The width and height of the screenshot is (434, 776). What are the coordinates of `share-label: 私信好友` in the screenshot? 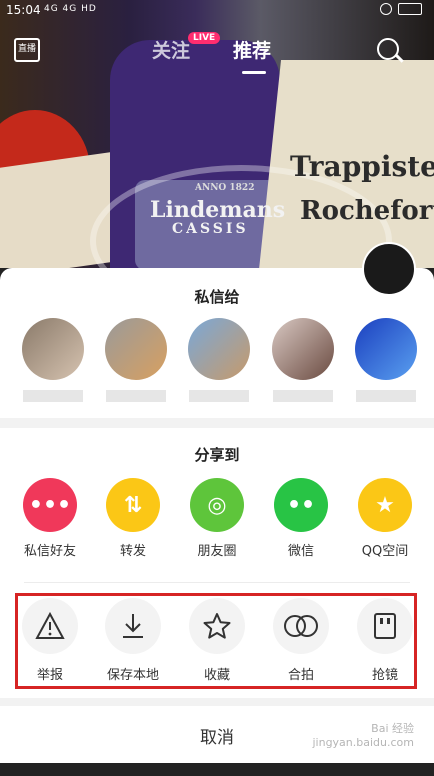 It's located at (49, 551).